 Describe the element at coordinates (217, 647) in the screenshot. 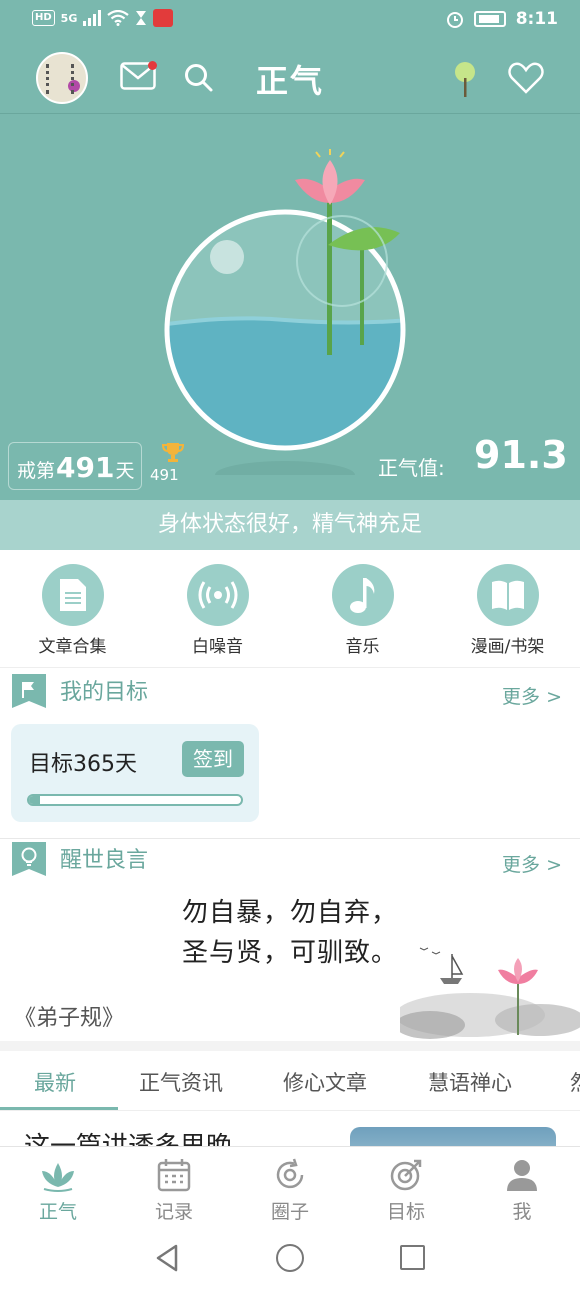

I see `shortcut-label: 白噪音` at that location.